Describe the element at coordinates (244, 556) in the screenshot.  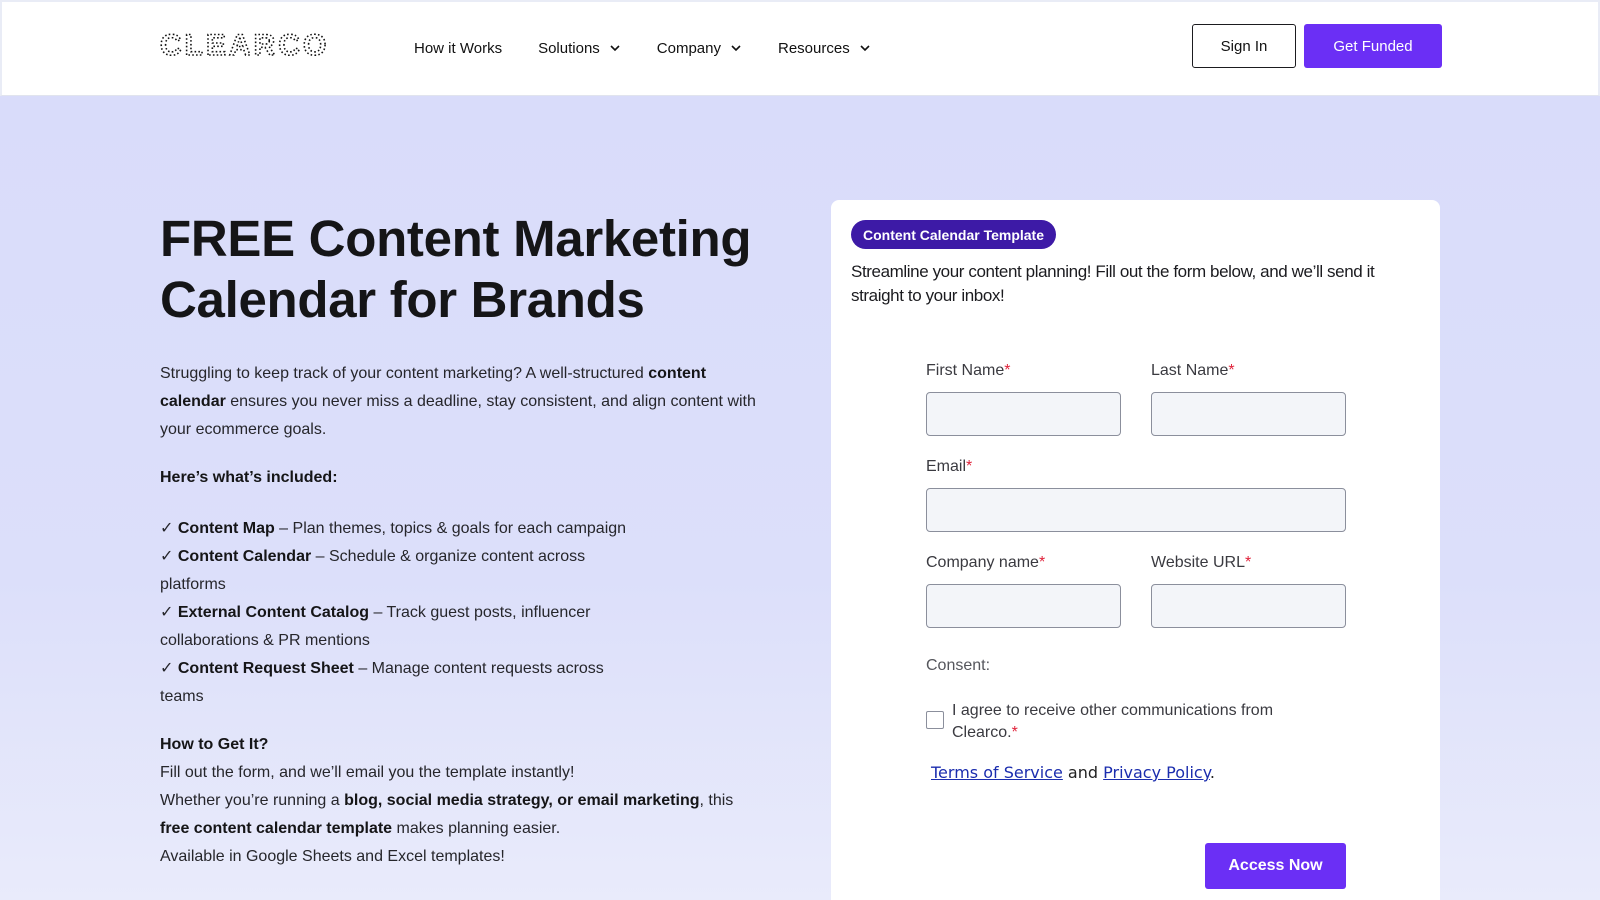
I see `item-name: Content Calendar` at that location.